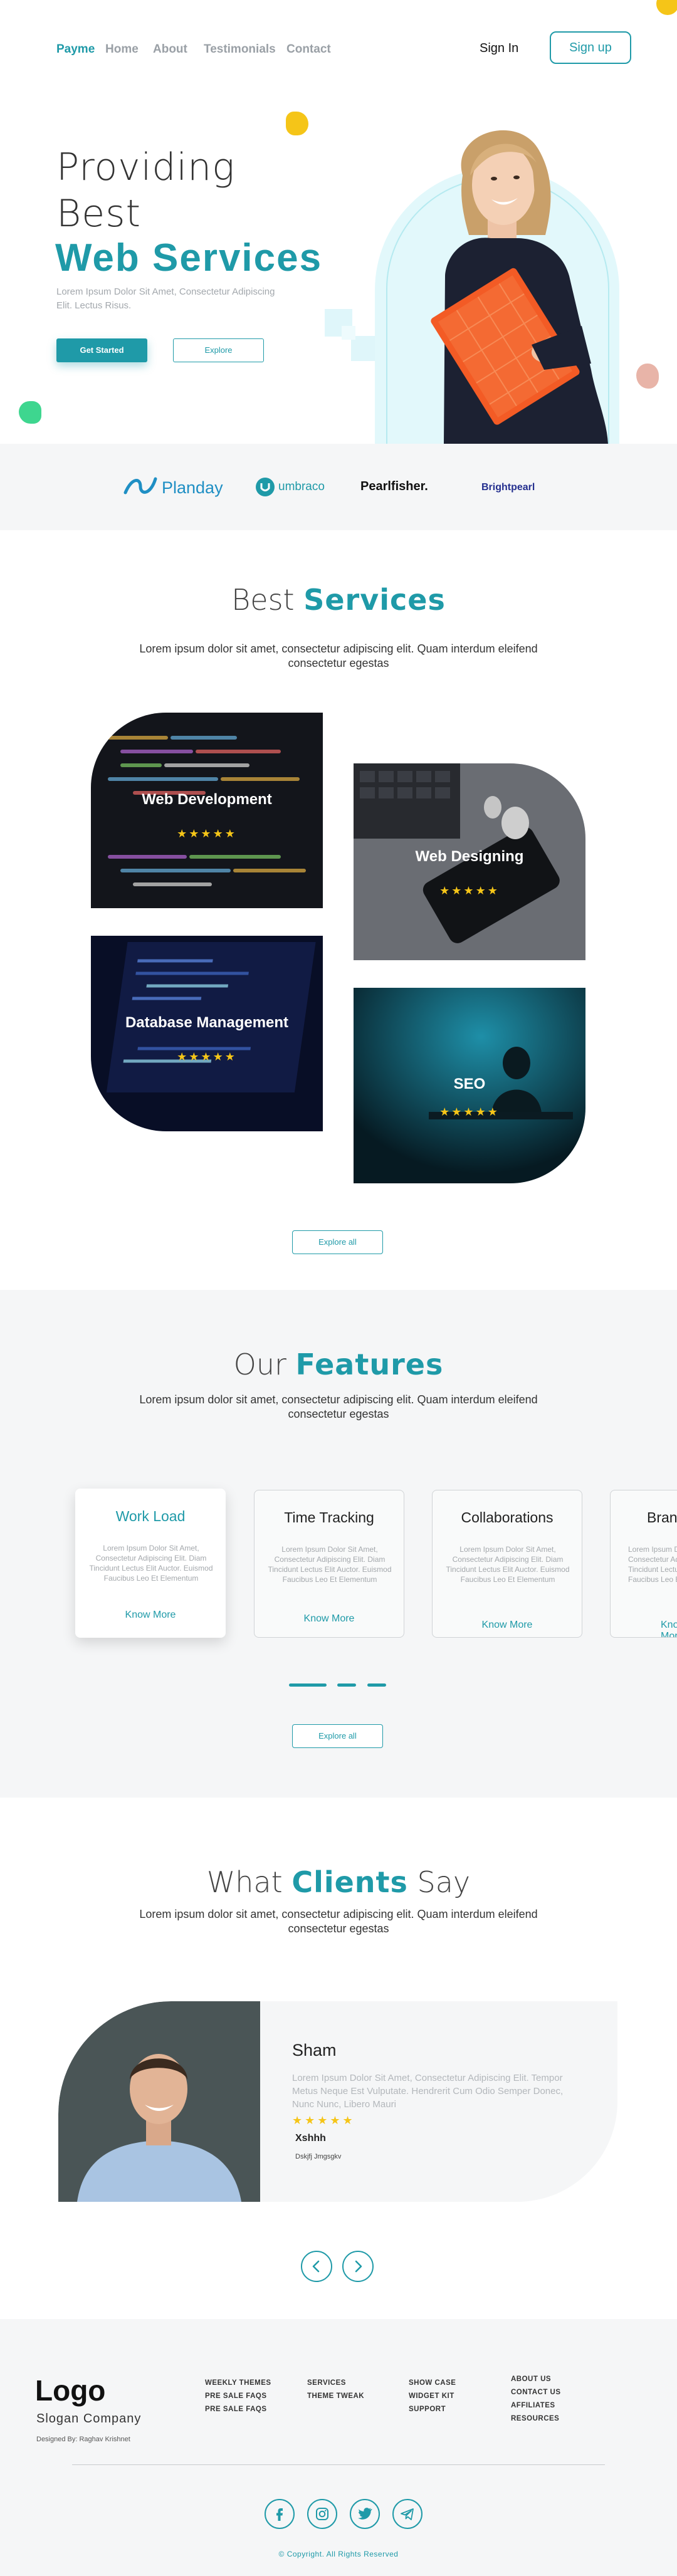 The width and height of the screenshot is (677, 2576). What do you see at coordinates (297, 123) in the screenshot?
I see `decor-blob-yellow` at bounding box center [297, 123].